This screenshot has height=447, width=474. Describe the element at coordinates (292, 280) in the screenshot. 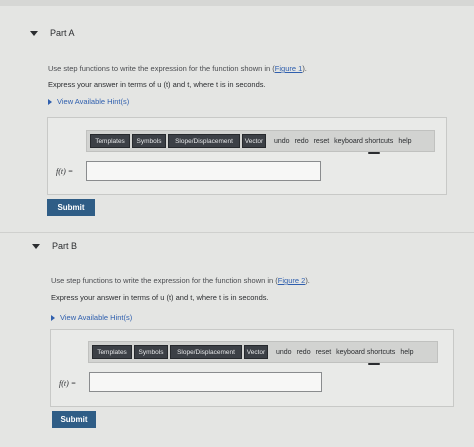

I see `figure-2-link: Figure 2` at that location.